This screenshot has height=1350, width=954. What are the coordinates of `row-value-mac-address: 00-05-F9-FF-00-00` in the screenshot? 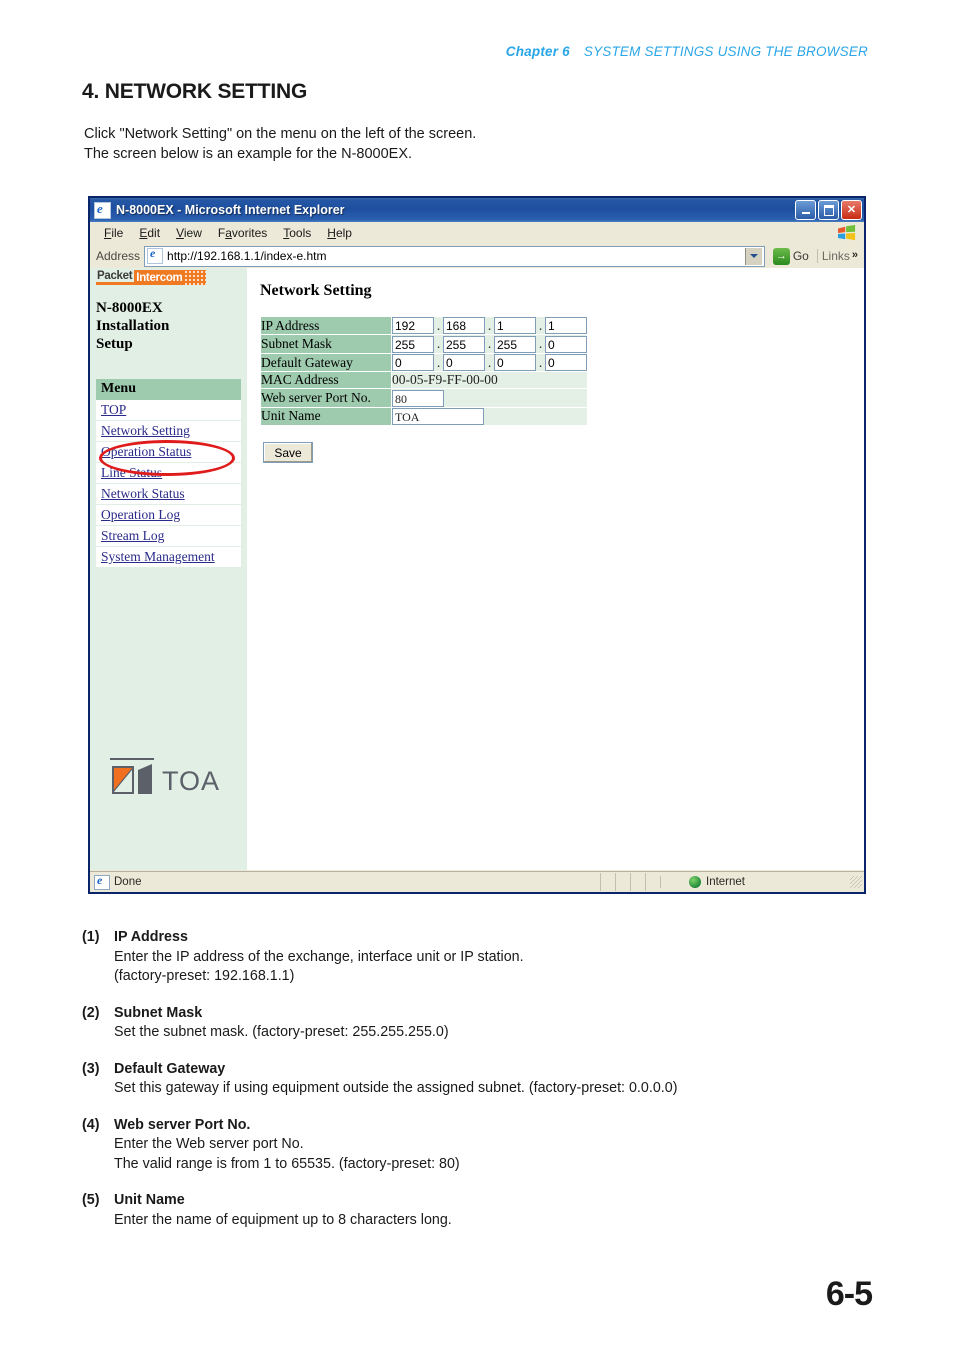 It's located at (489, 380).